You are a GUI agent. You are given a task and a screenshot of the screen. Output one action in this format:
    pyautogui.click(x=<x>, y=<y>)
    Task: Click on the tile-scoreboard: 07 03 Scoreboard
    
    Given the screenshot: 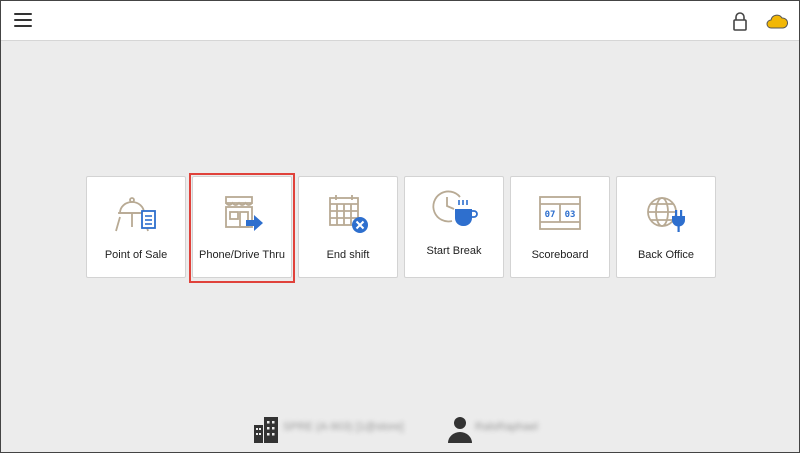 What is the action you would take?
    pyautogui.click(x=560, y=227)
    